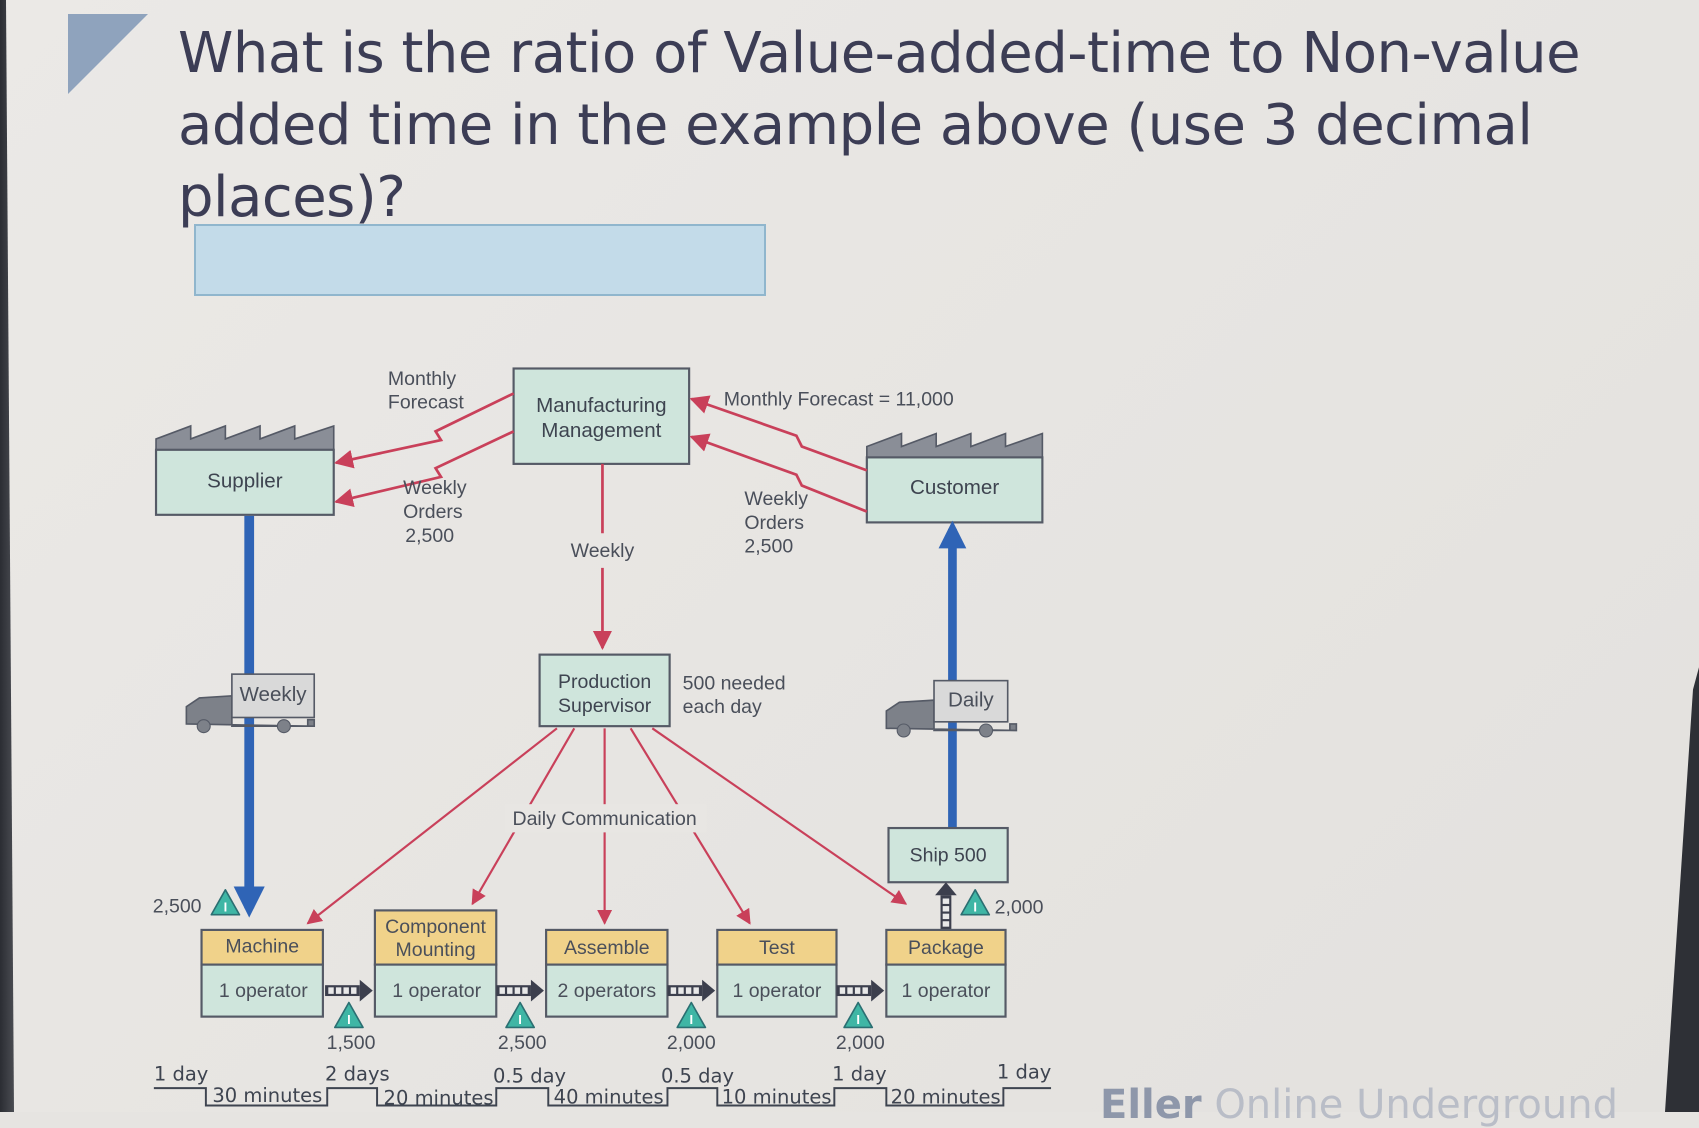 The width and height of the screenshot is (1699, 1128). I want to click on customer-factory: Customer, so click(954, 478).